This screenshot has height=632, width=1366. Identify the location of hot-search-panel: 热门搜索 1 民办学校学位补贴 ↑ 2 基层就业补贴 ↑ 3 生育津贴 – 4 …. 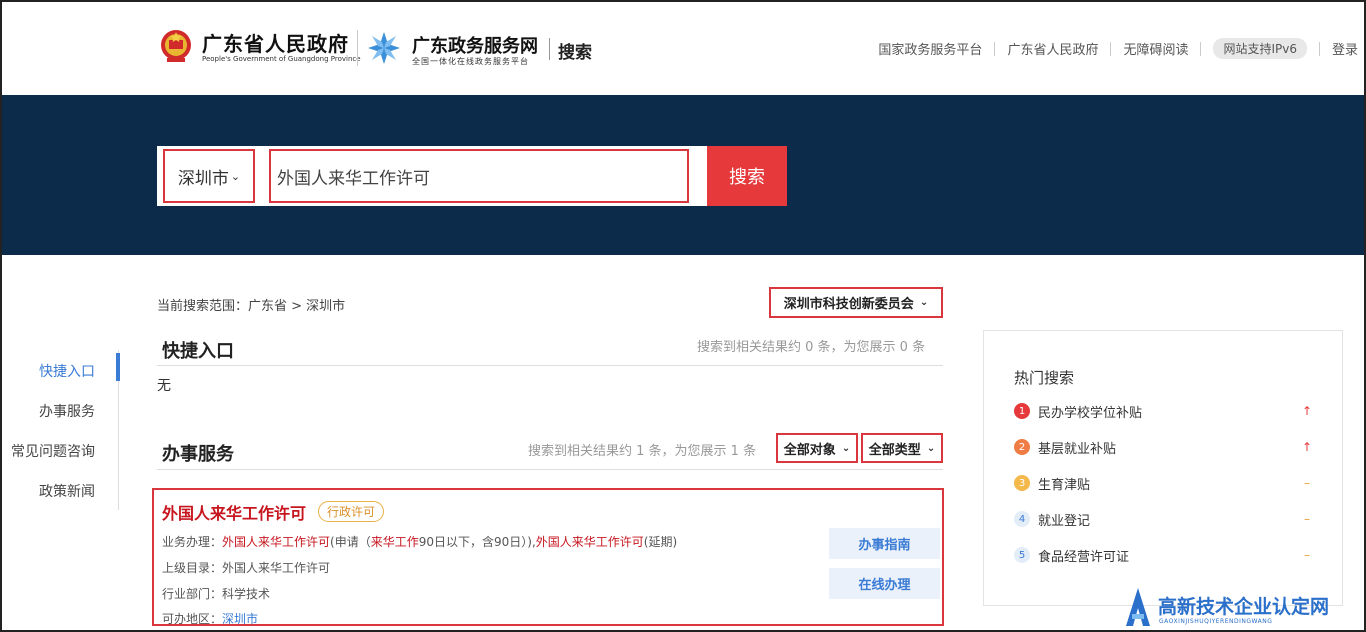
(1163, 468).